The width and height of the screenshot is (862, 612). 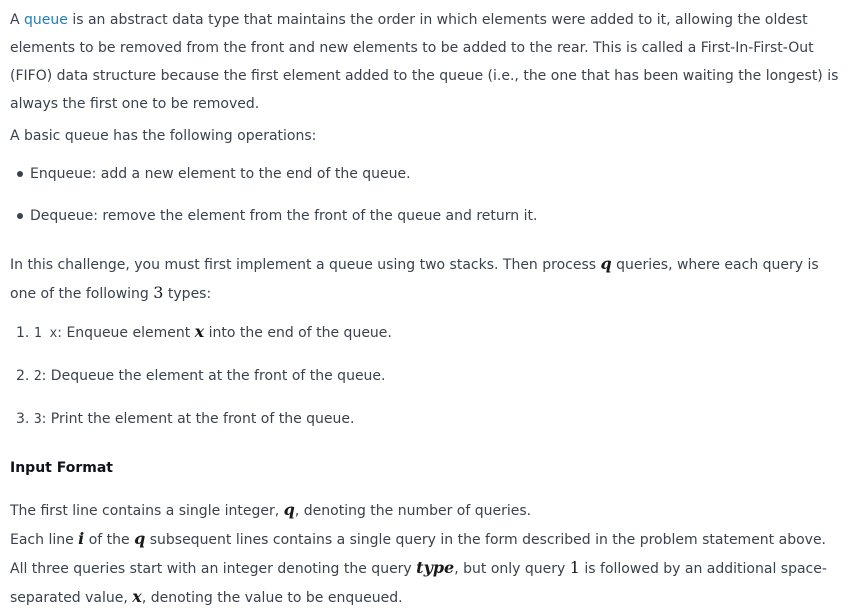 What do you see at coordinates (23, 419) in the screenshot?
I see `list-number: 3.` at bounding box center [23, 419].